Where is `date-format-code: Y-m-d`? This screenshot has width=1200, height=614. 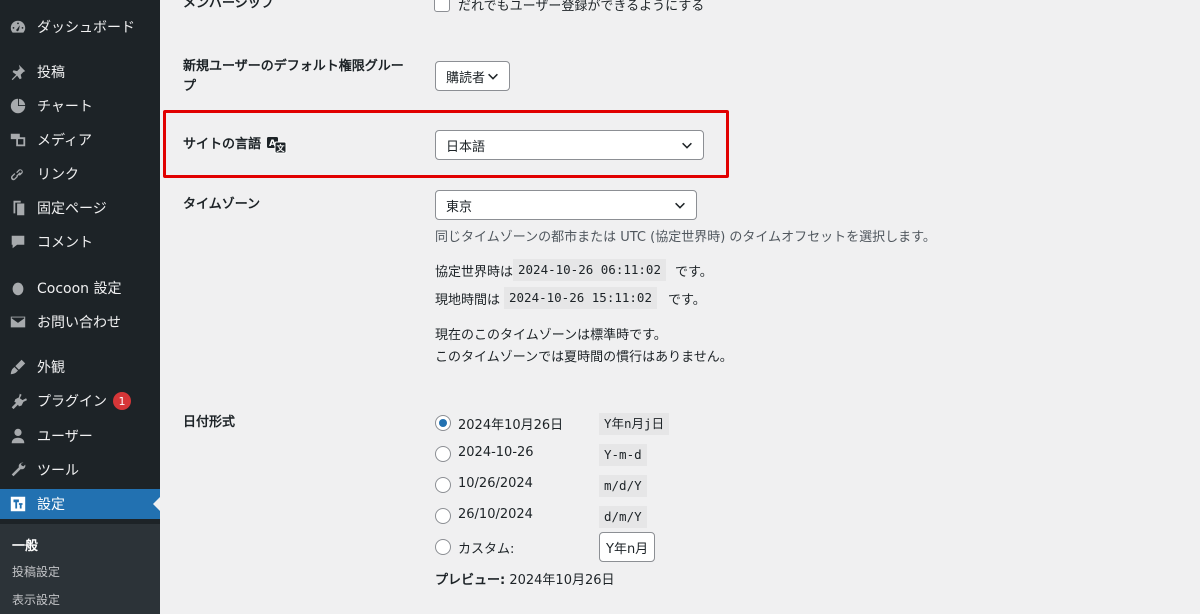
date-format-code: Y-m-d is located at coordinates (623, 455).